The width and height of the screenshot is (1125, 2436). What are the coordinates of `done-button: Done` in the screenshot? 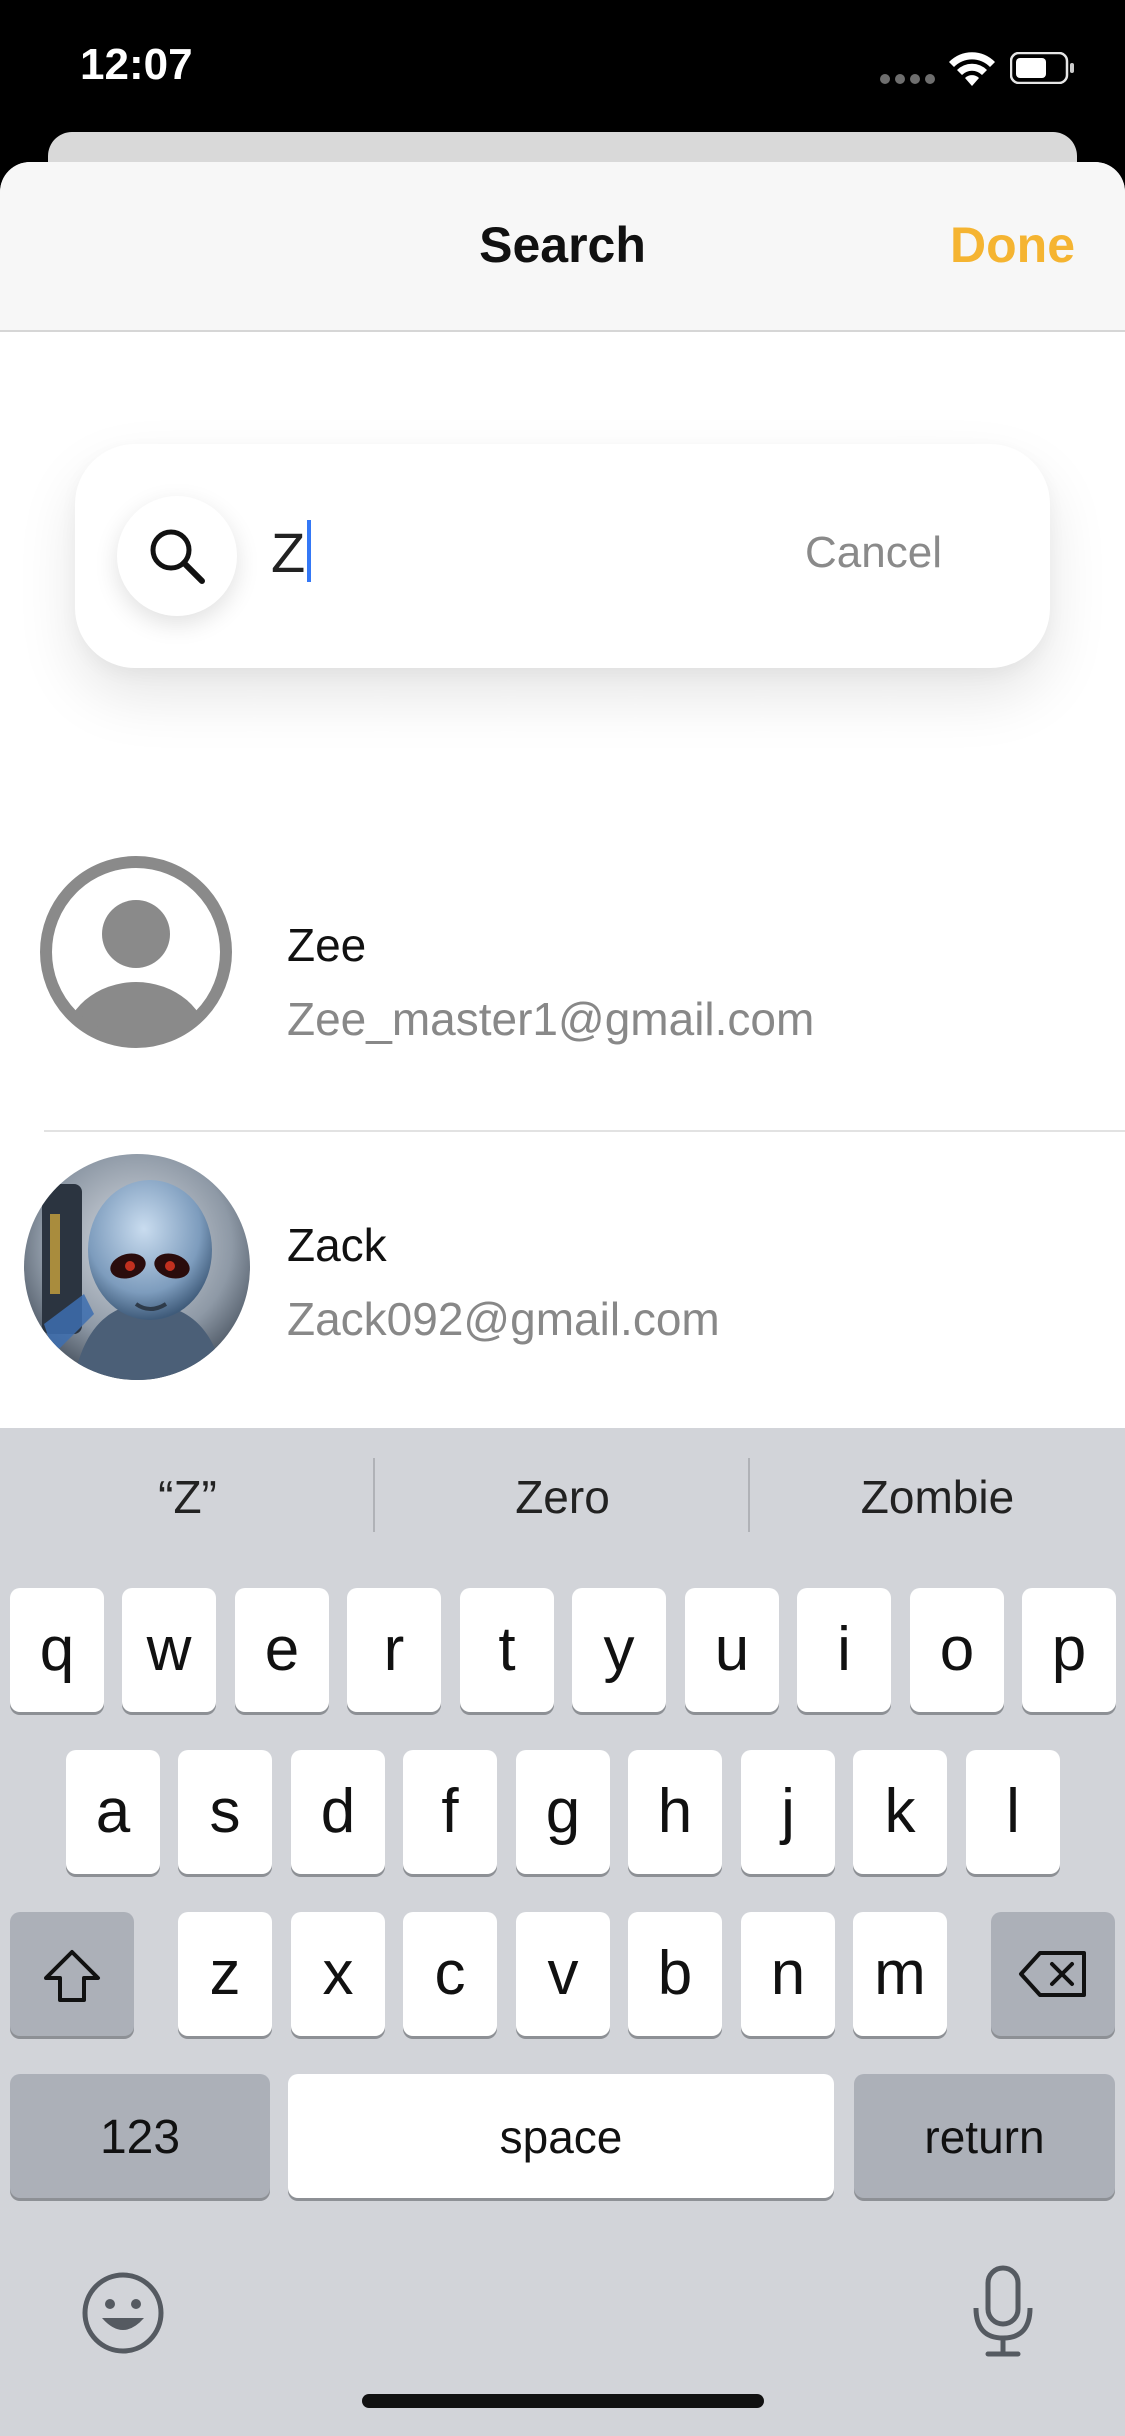 It's located at (1012, 245).